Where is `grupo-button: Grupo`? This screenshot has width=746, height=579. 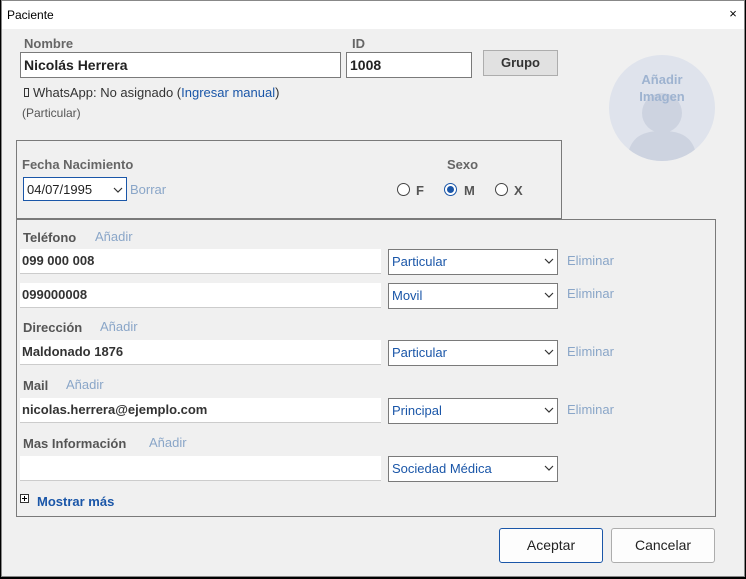
grupo-button: Grupo is located at coordinates (520, 63).